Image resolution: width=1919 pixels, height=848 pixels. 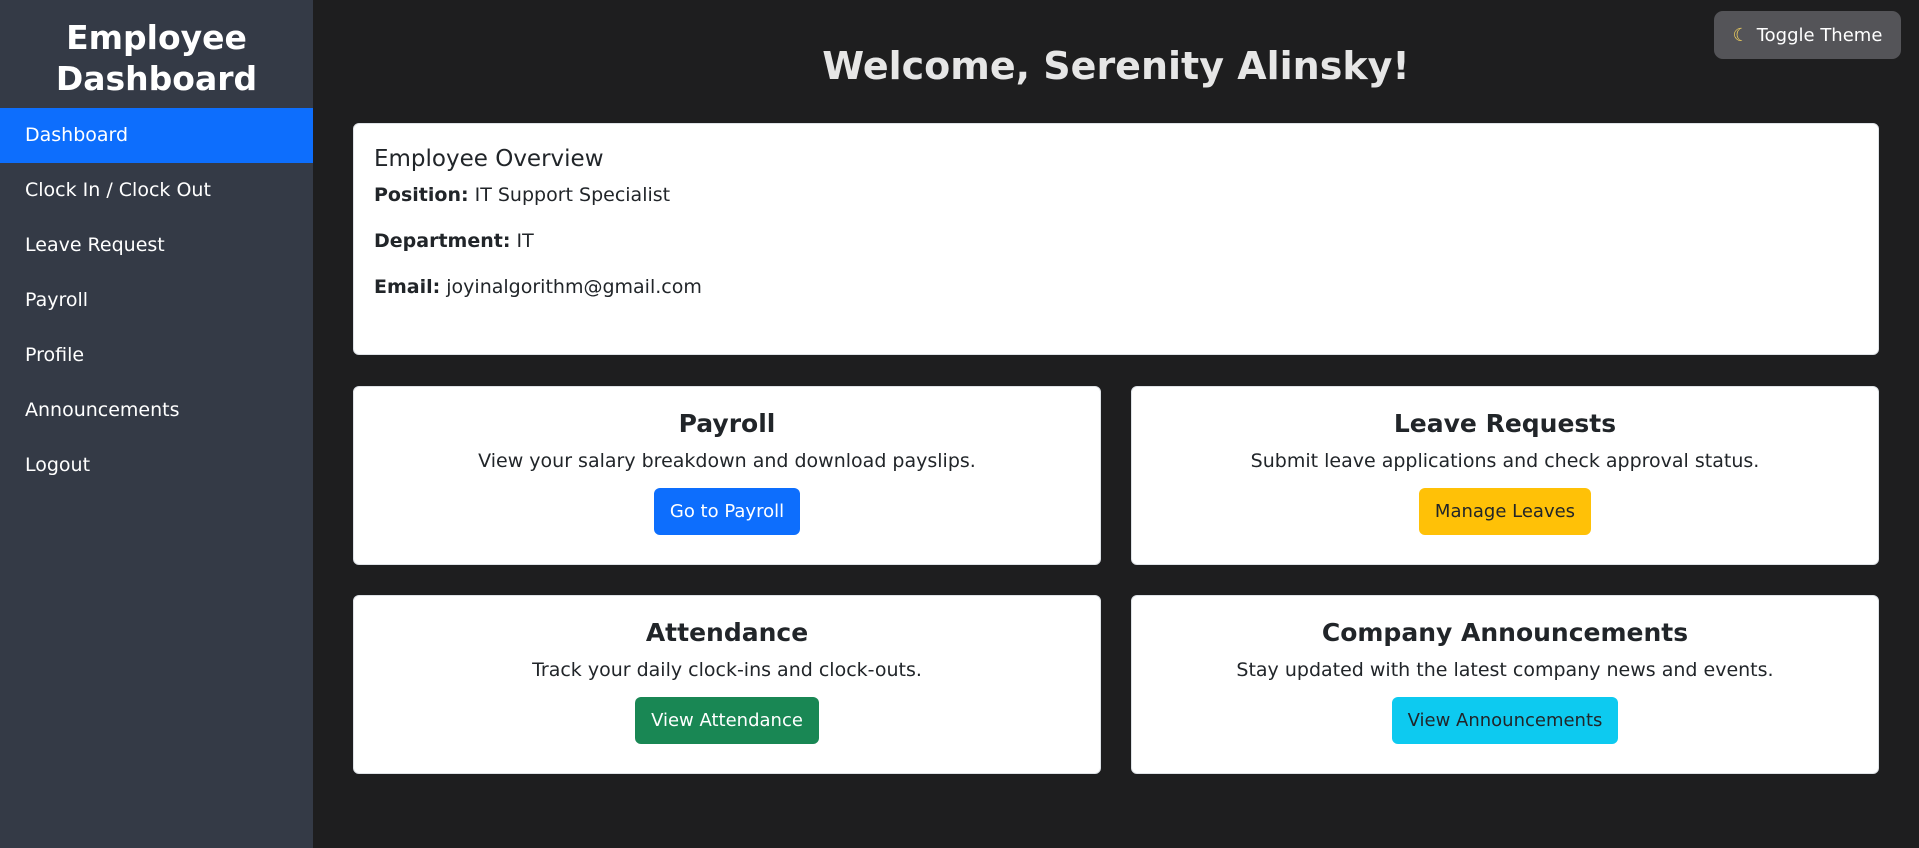 What do you see at coordinates (1505, 632) in the screenshot?
I see `announcements-card-title: Company Announcements` at bounding box center [1505, 632].